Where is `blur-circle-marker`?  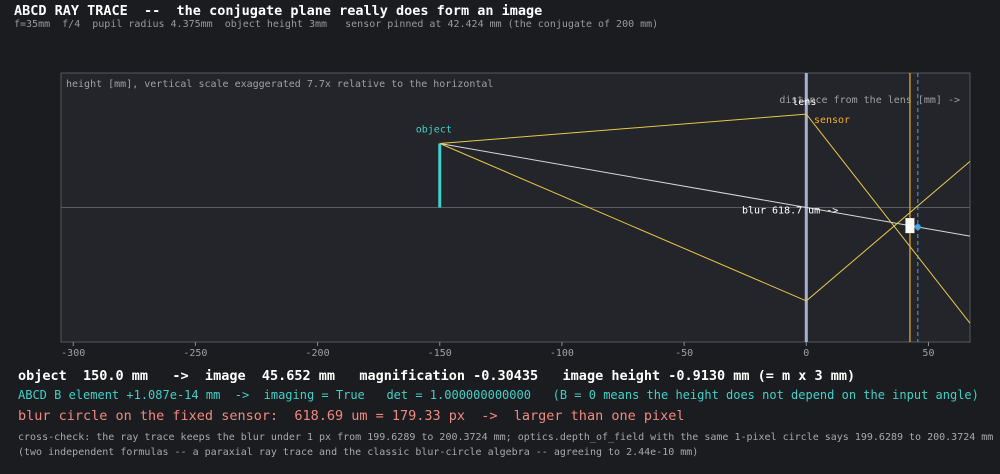 blur-circle-marker is located at coordinates (910, 226).